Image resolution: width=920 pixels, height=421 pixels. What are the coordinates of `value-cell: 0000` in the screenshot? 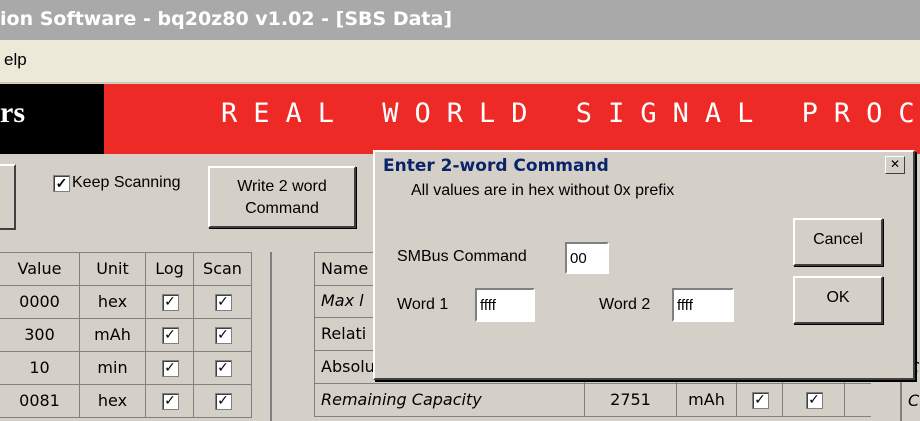 It's located at (40, 302).